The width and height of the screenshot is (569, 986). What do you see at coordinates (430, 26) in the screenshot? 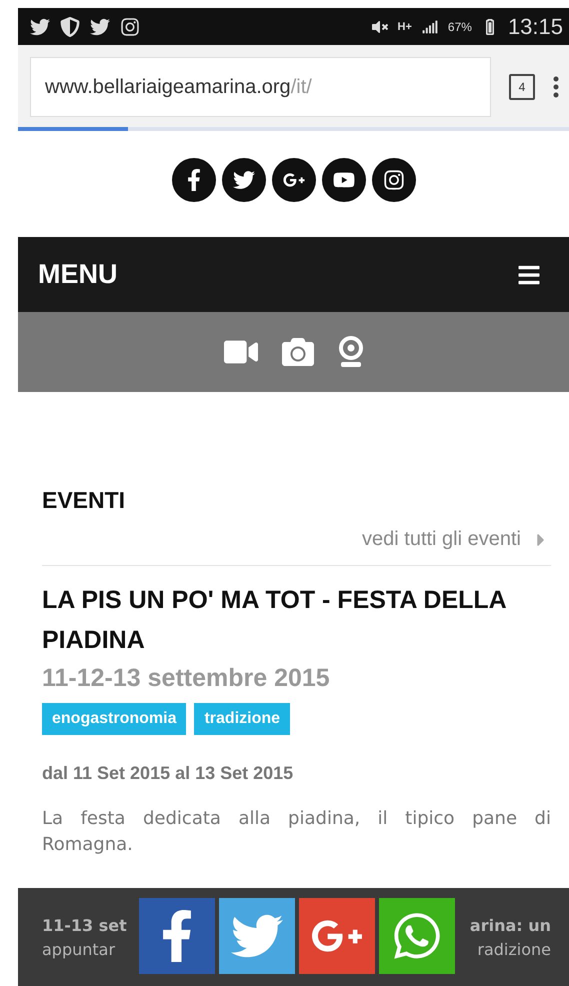
I see `signal-icon` at bounding box center [430, 26].